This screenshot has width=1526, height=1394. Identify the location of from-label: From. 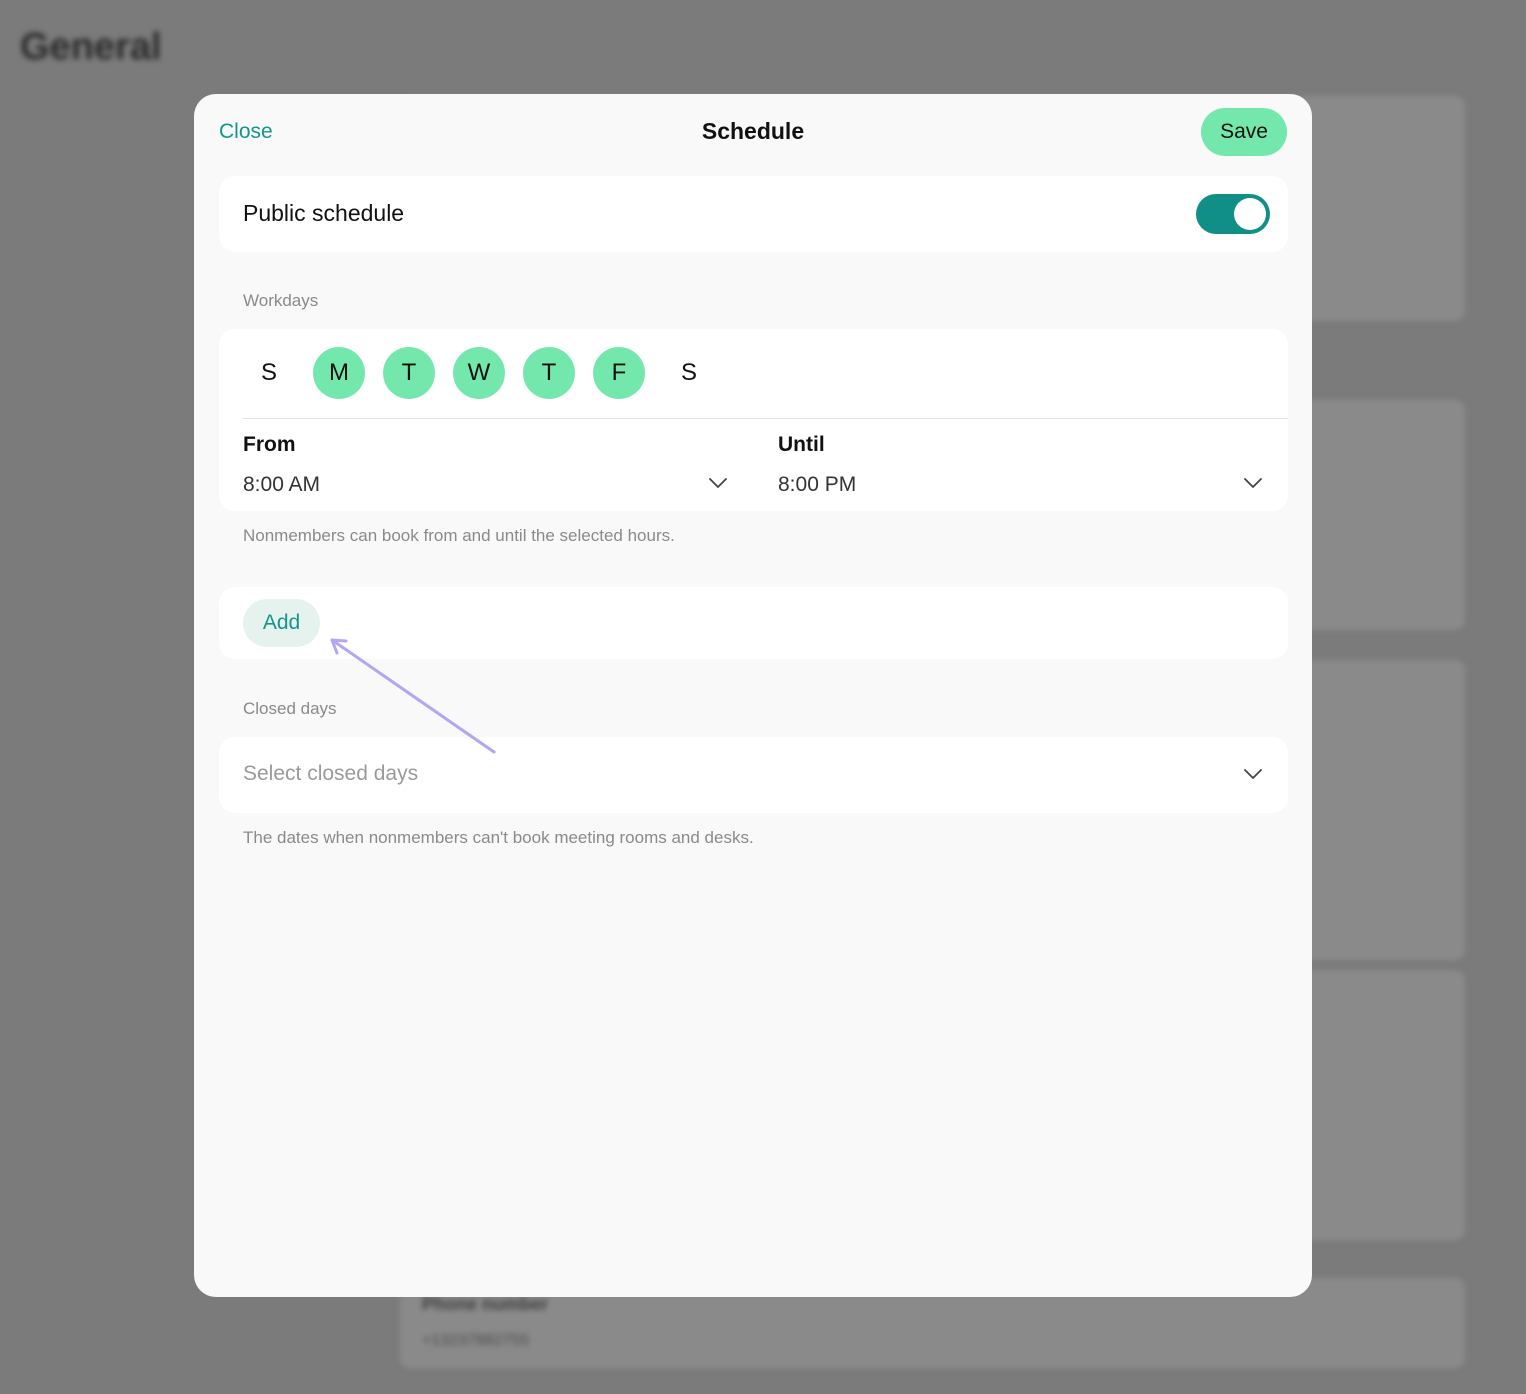
(269, 444).